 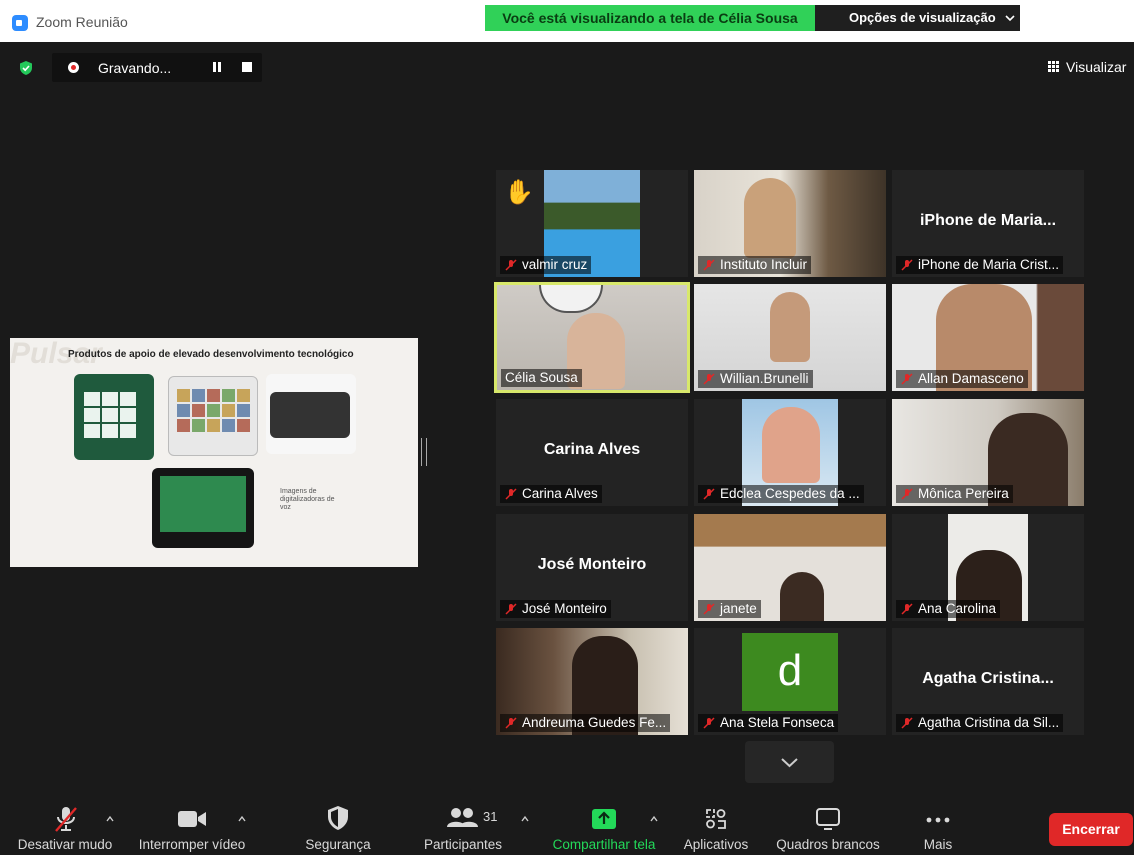 What do you see at coordinates (716, 844) in the screenshot?
I see `toolbar-label: Aplicativos` at bounding box center [716, 844].